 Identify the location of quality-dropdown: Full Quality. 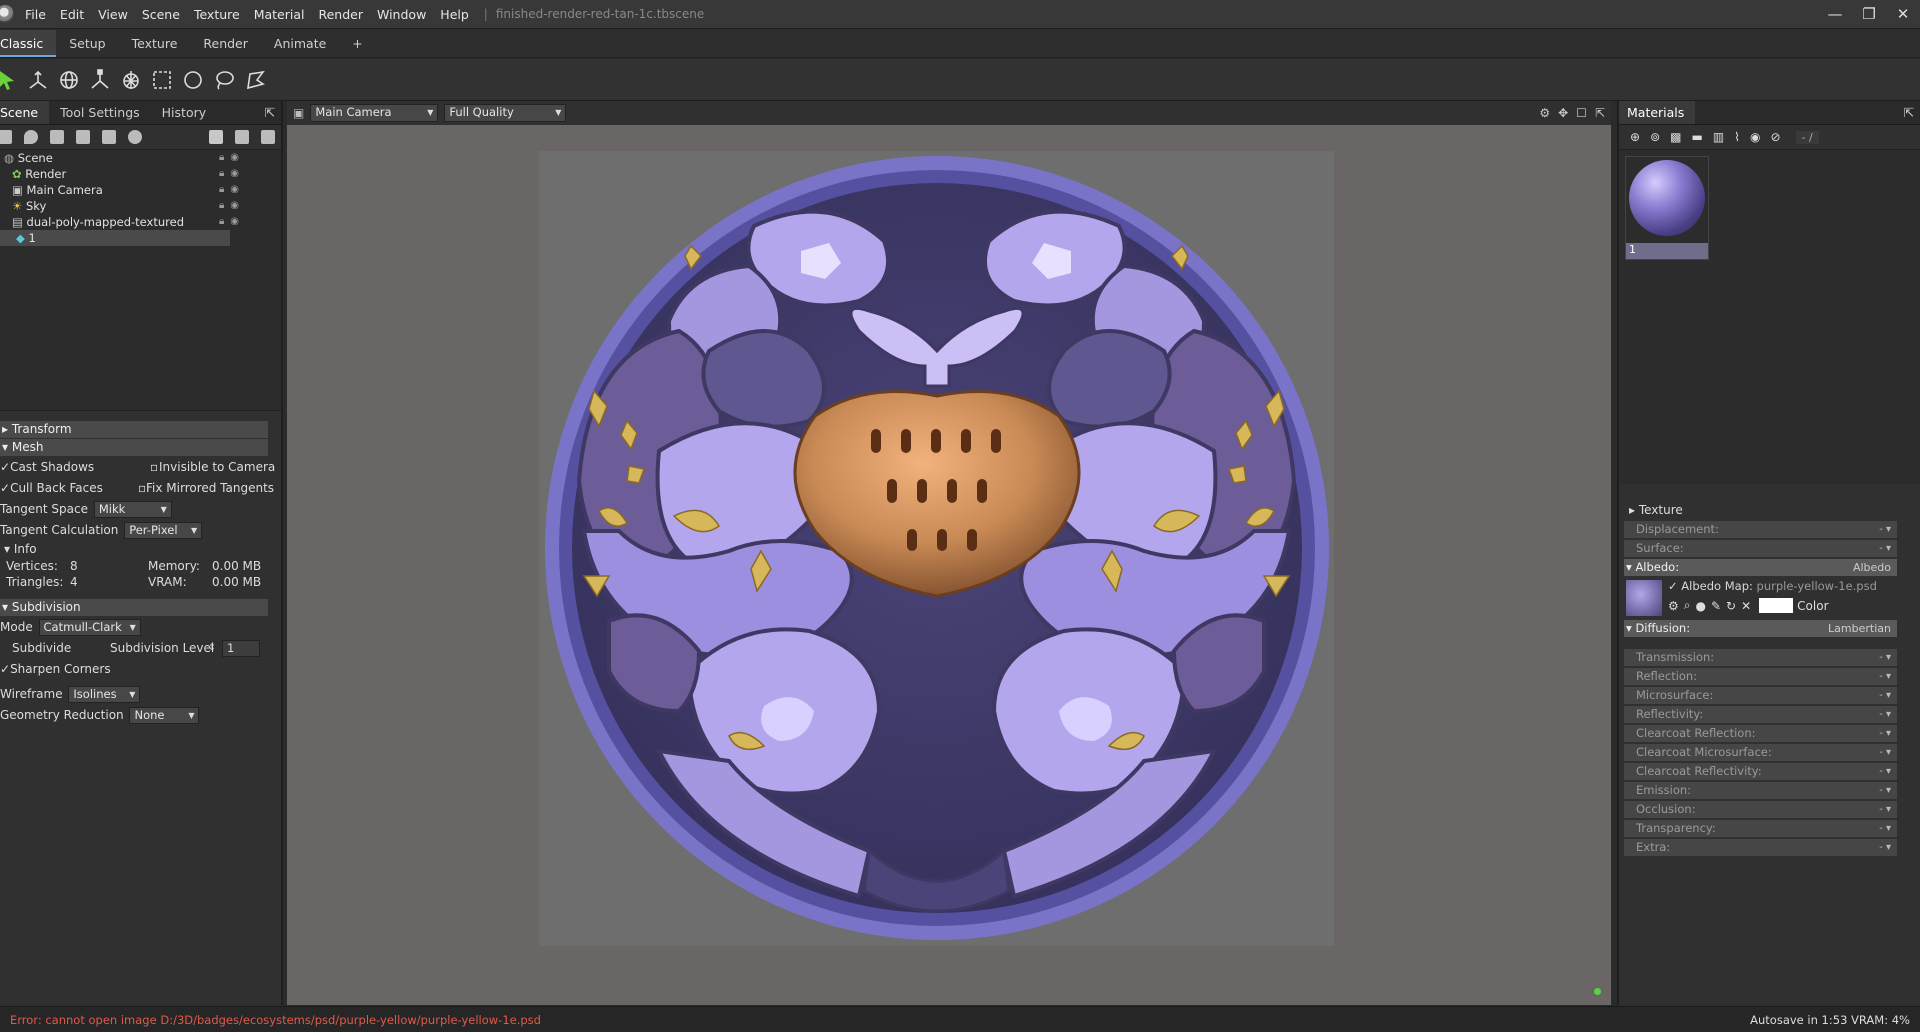
(505, 113).